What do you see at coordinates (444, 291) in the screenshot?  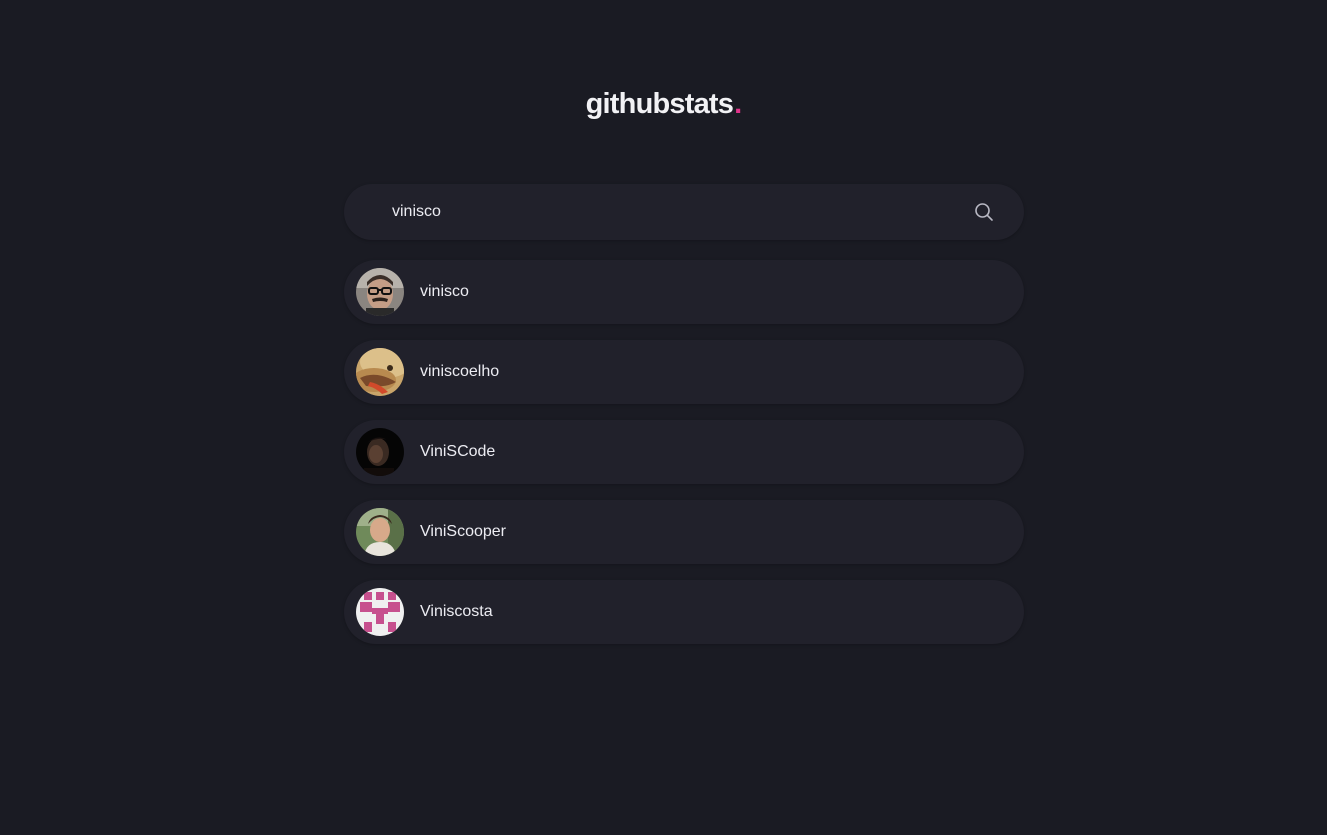 I see `result-username: vinisco` at bounding box center [444, 291].